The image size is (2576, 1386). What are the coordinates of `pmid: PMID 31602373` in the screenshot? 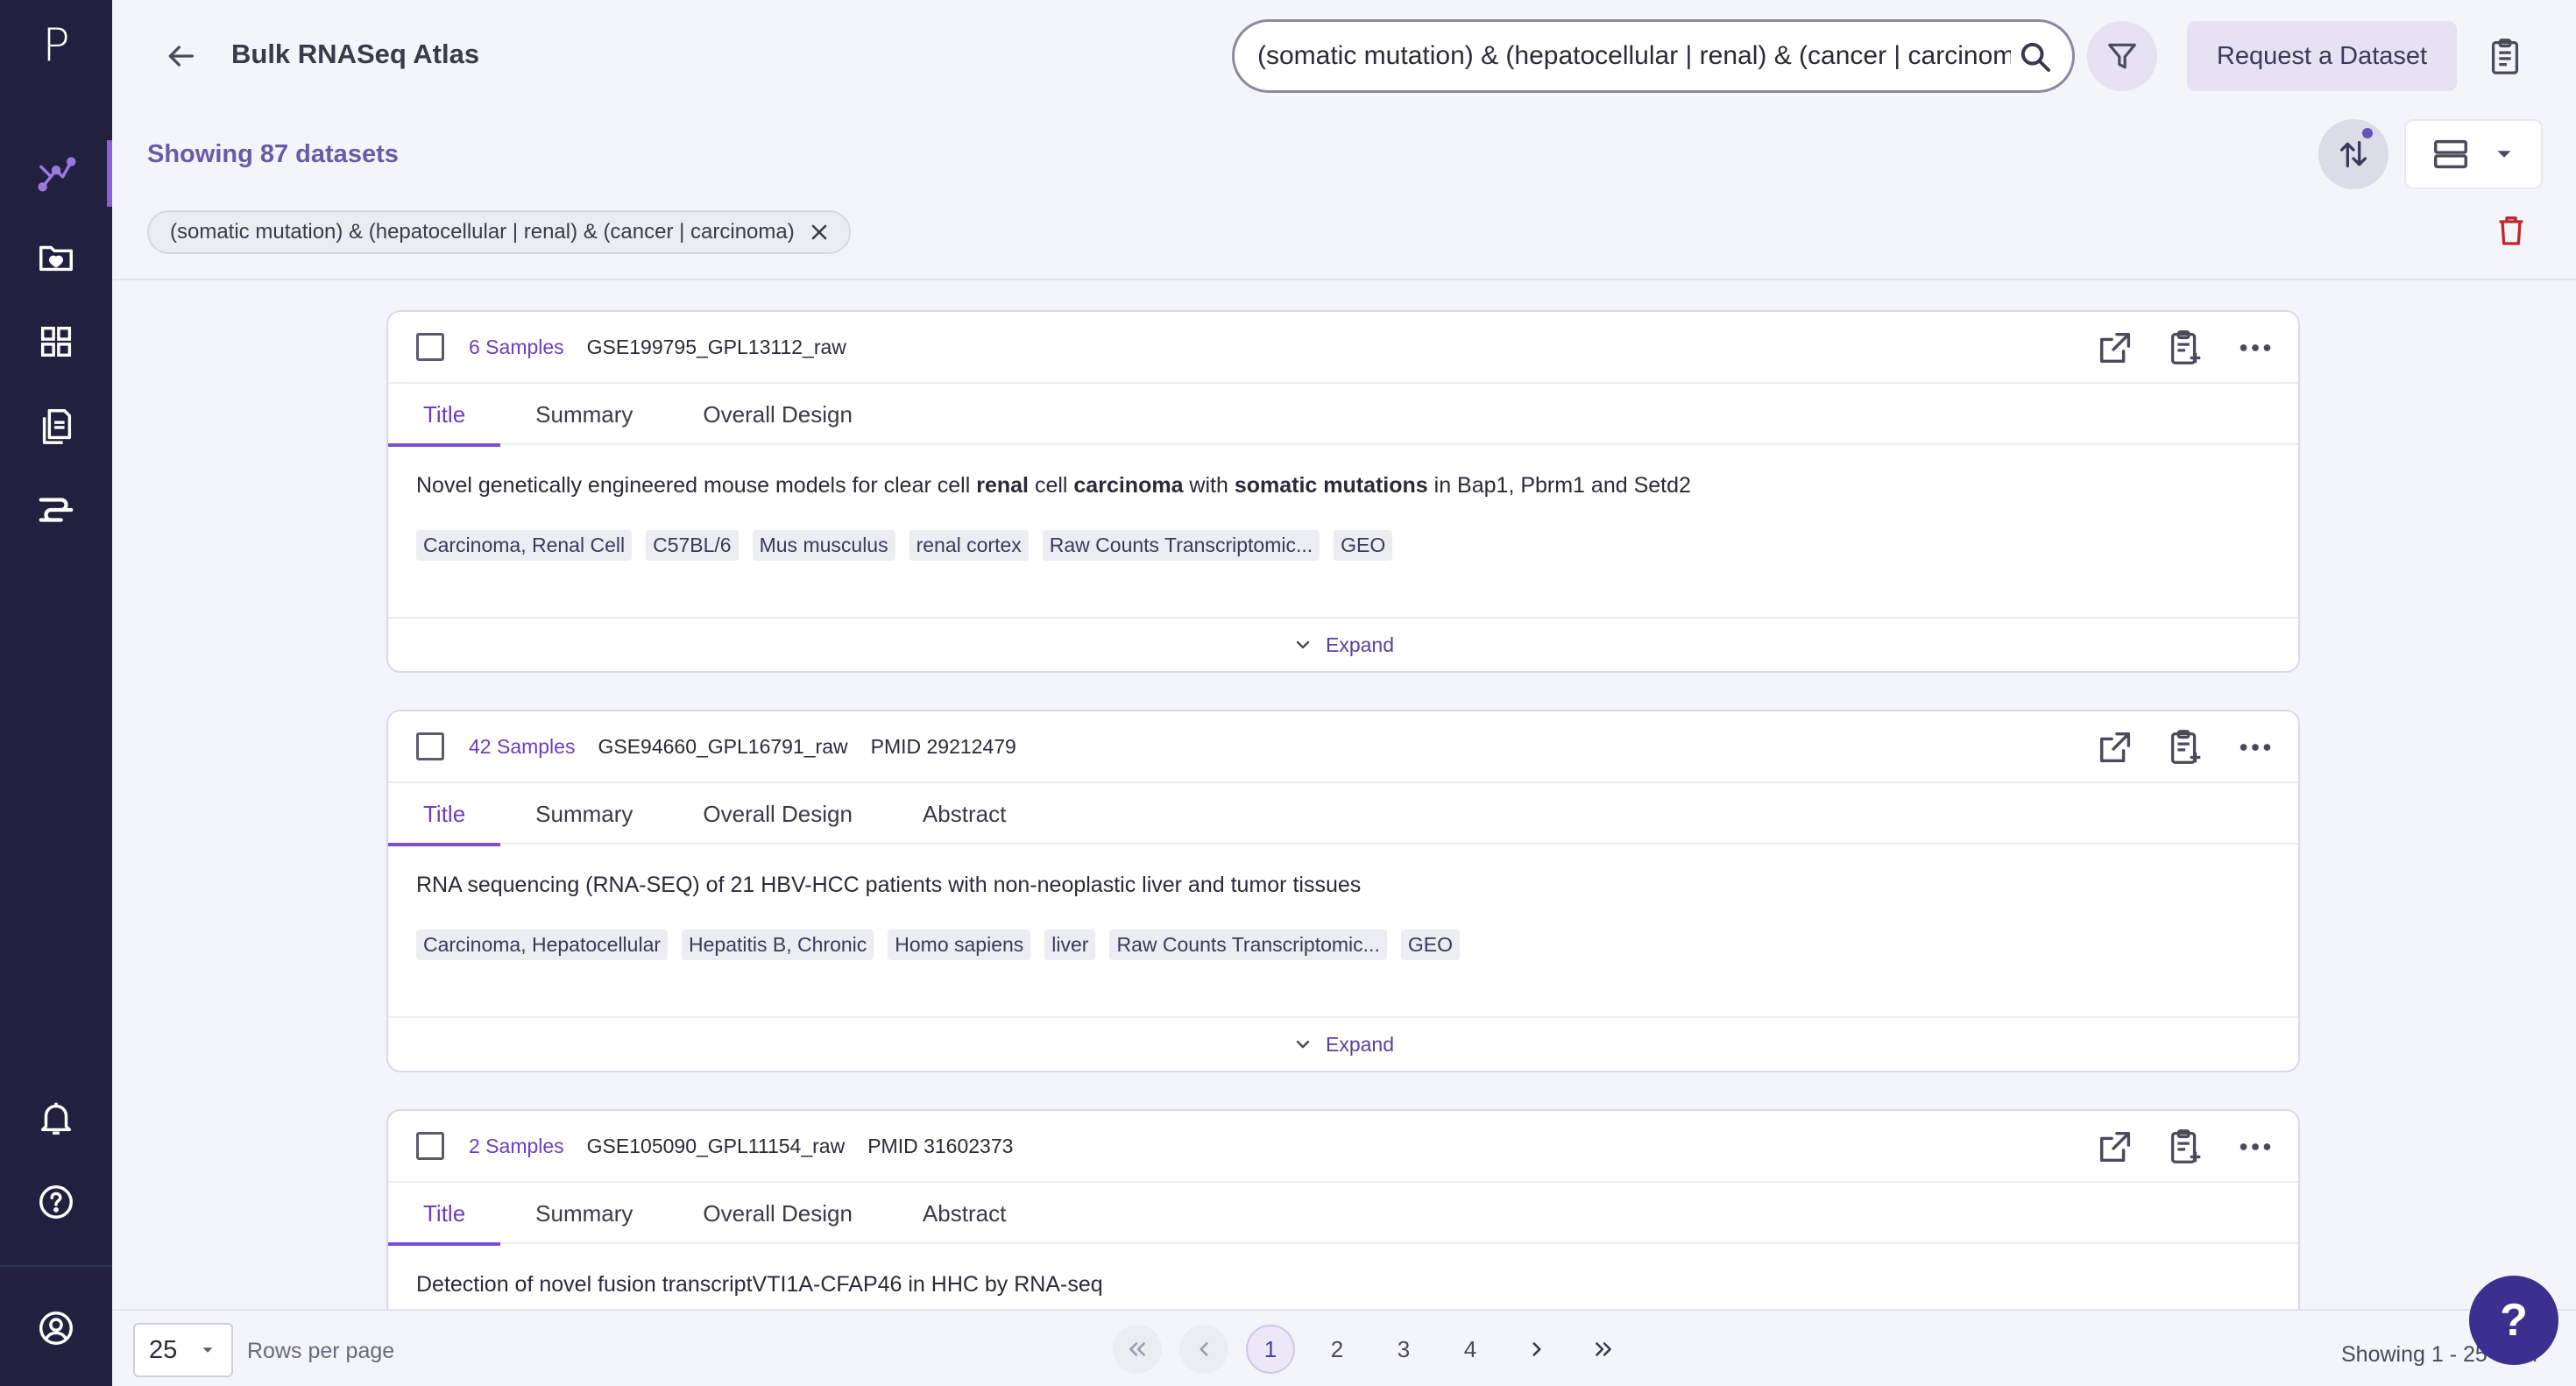 It's located at (940, 1145).